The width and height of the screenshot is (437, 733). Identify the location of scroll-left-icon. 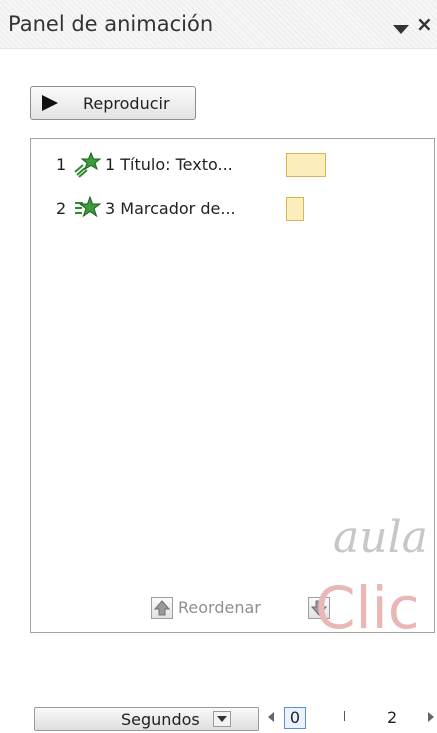
(271, 717).